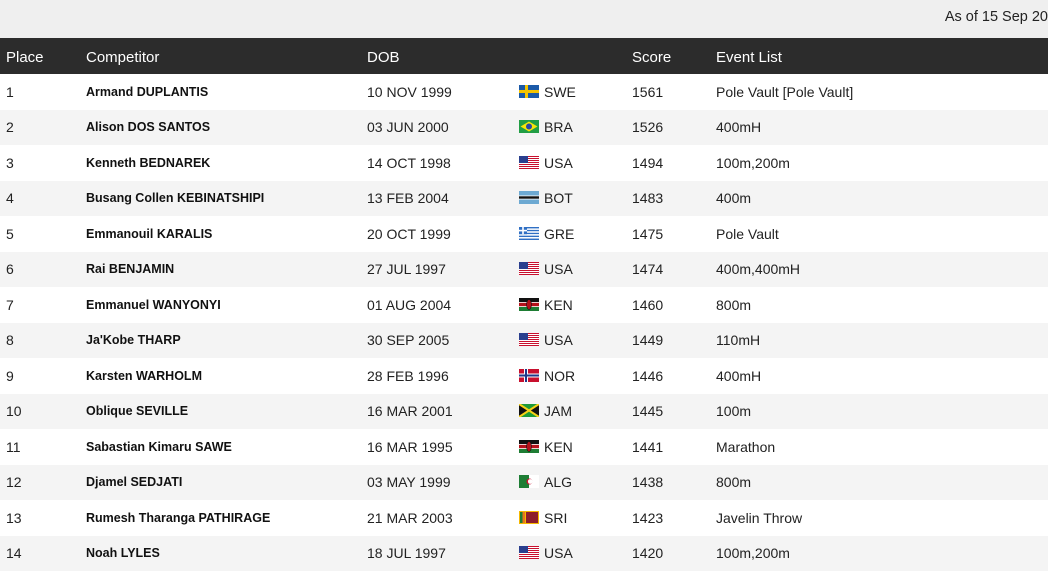  What do you see at coordinates (674, 341) in the screenshot?
I see `score-cell: 1449` at bounding box center [674, 341].